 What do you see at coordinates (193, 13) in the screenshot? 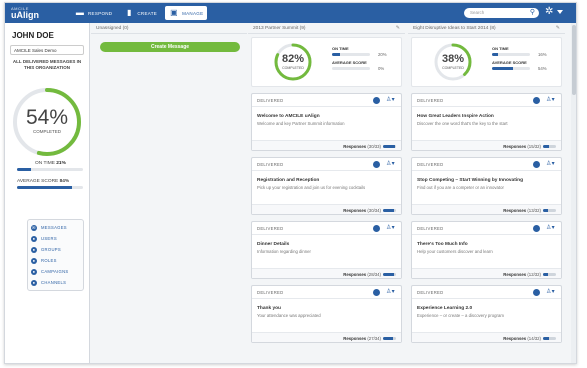
I see `nav-manage-label: MANAGE` at bounding box center [193, 13].